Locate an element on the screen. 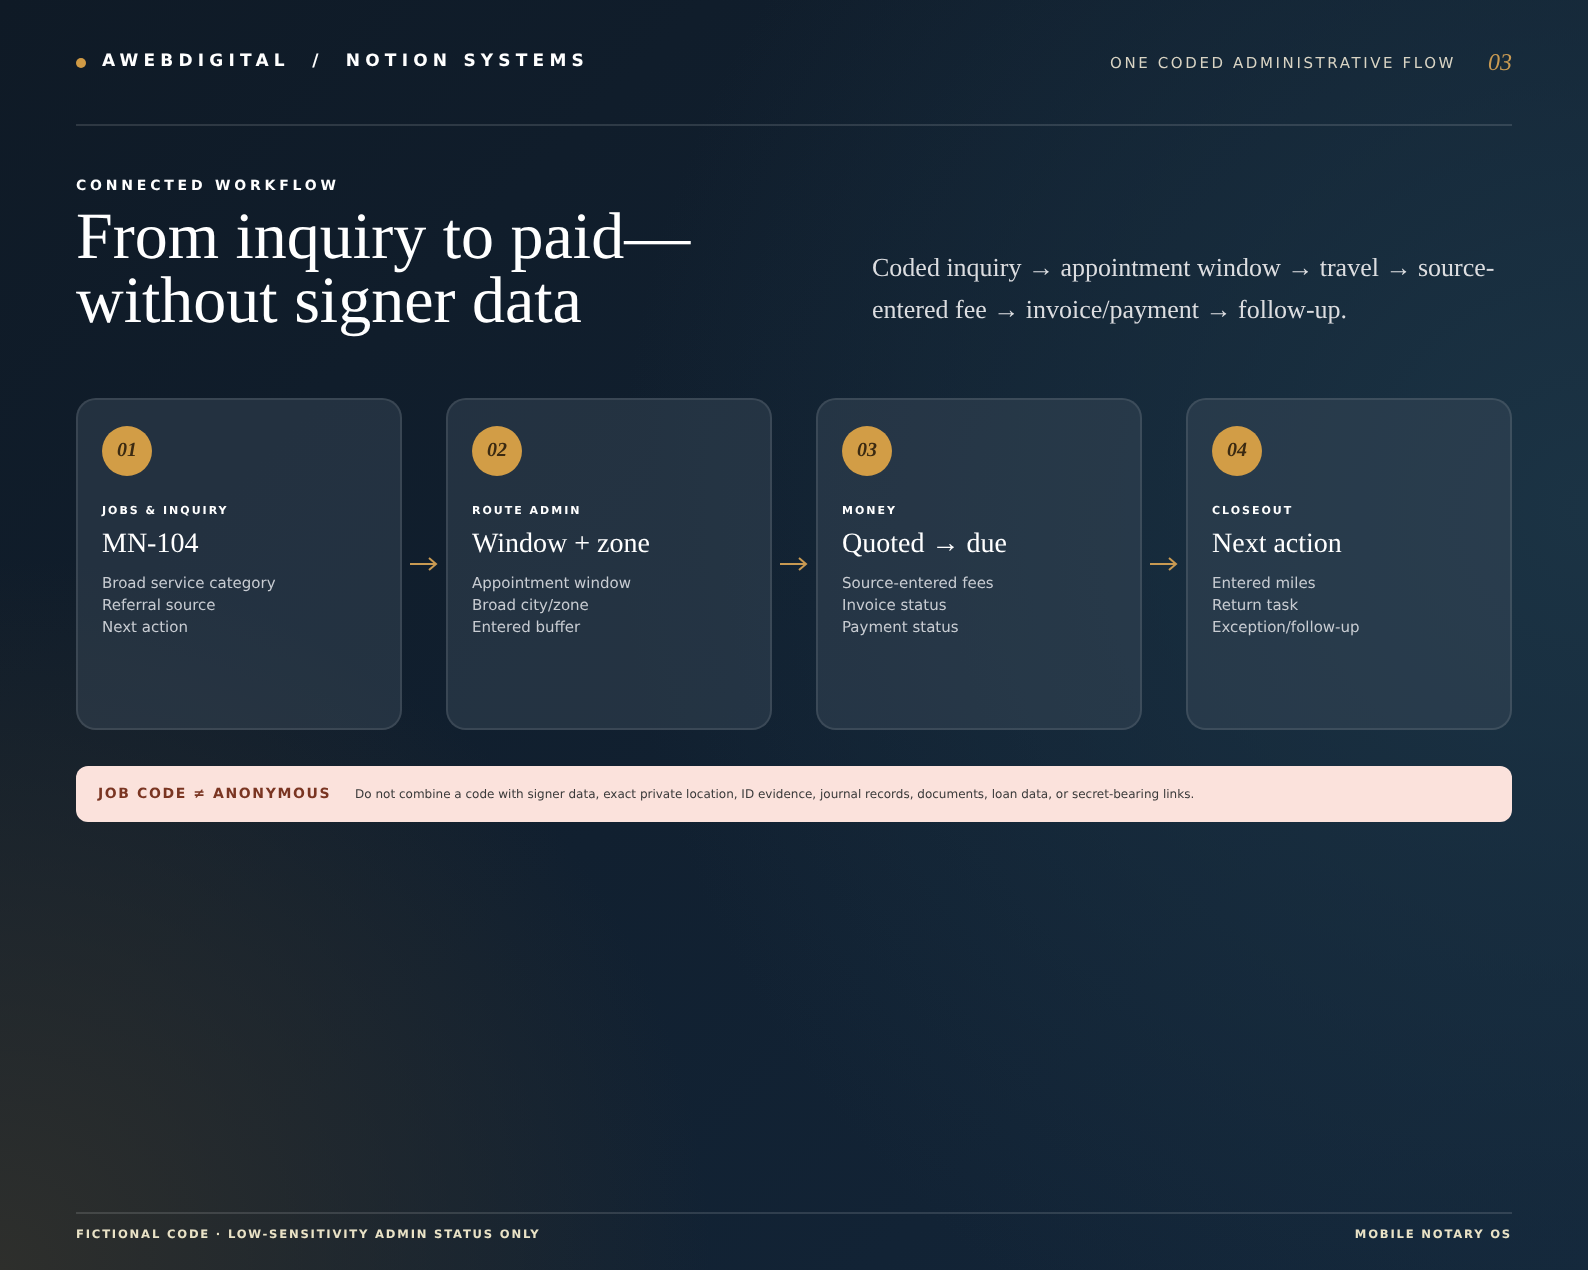  flow-summary: Coded inquiry → appointment window → travel → source-entered fee → invoice/payment → follow-up. is located at coordinates (1184, 289).